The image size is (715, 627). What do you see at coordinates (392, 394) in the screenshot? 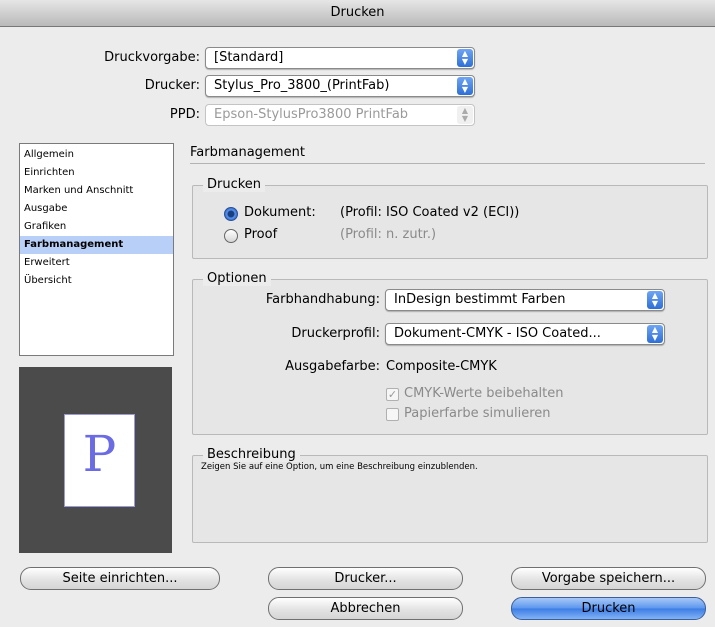
I see `cmyk-checkbox: ✓` at bounding box center [392, 394].